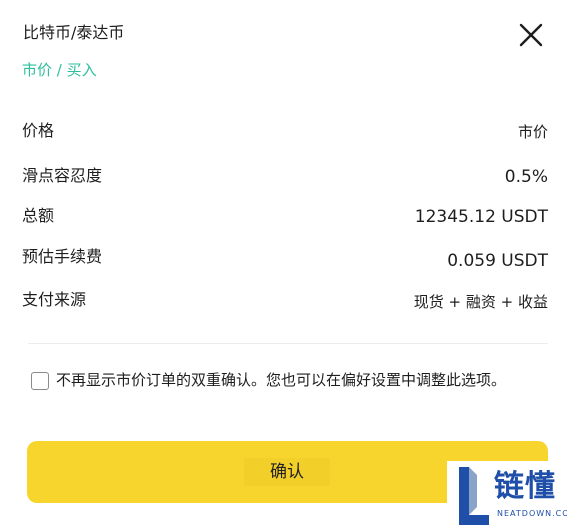  I want to click on dont-show-again-label: 不再显示市价订单的双重确认。您也可以在偏好设置中调整此选项。, so click(281, 380).